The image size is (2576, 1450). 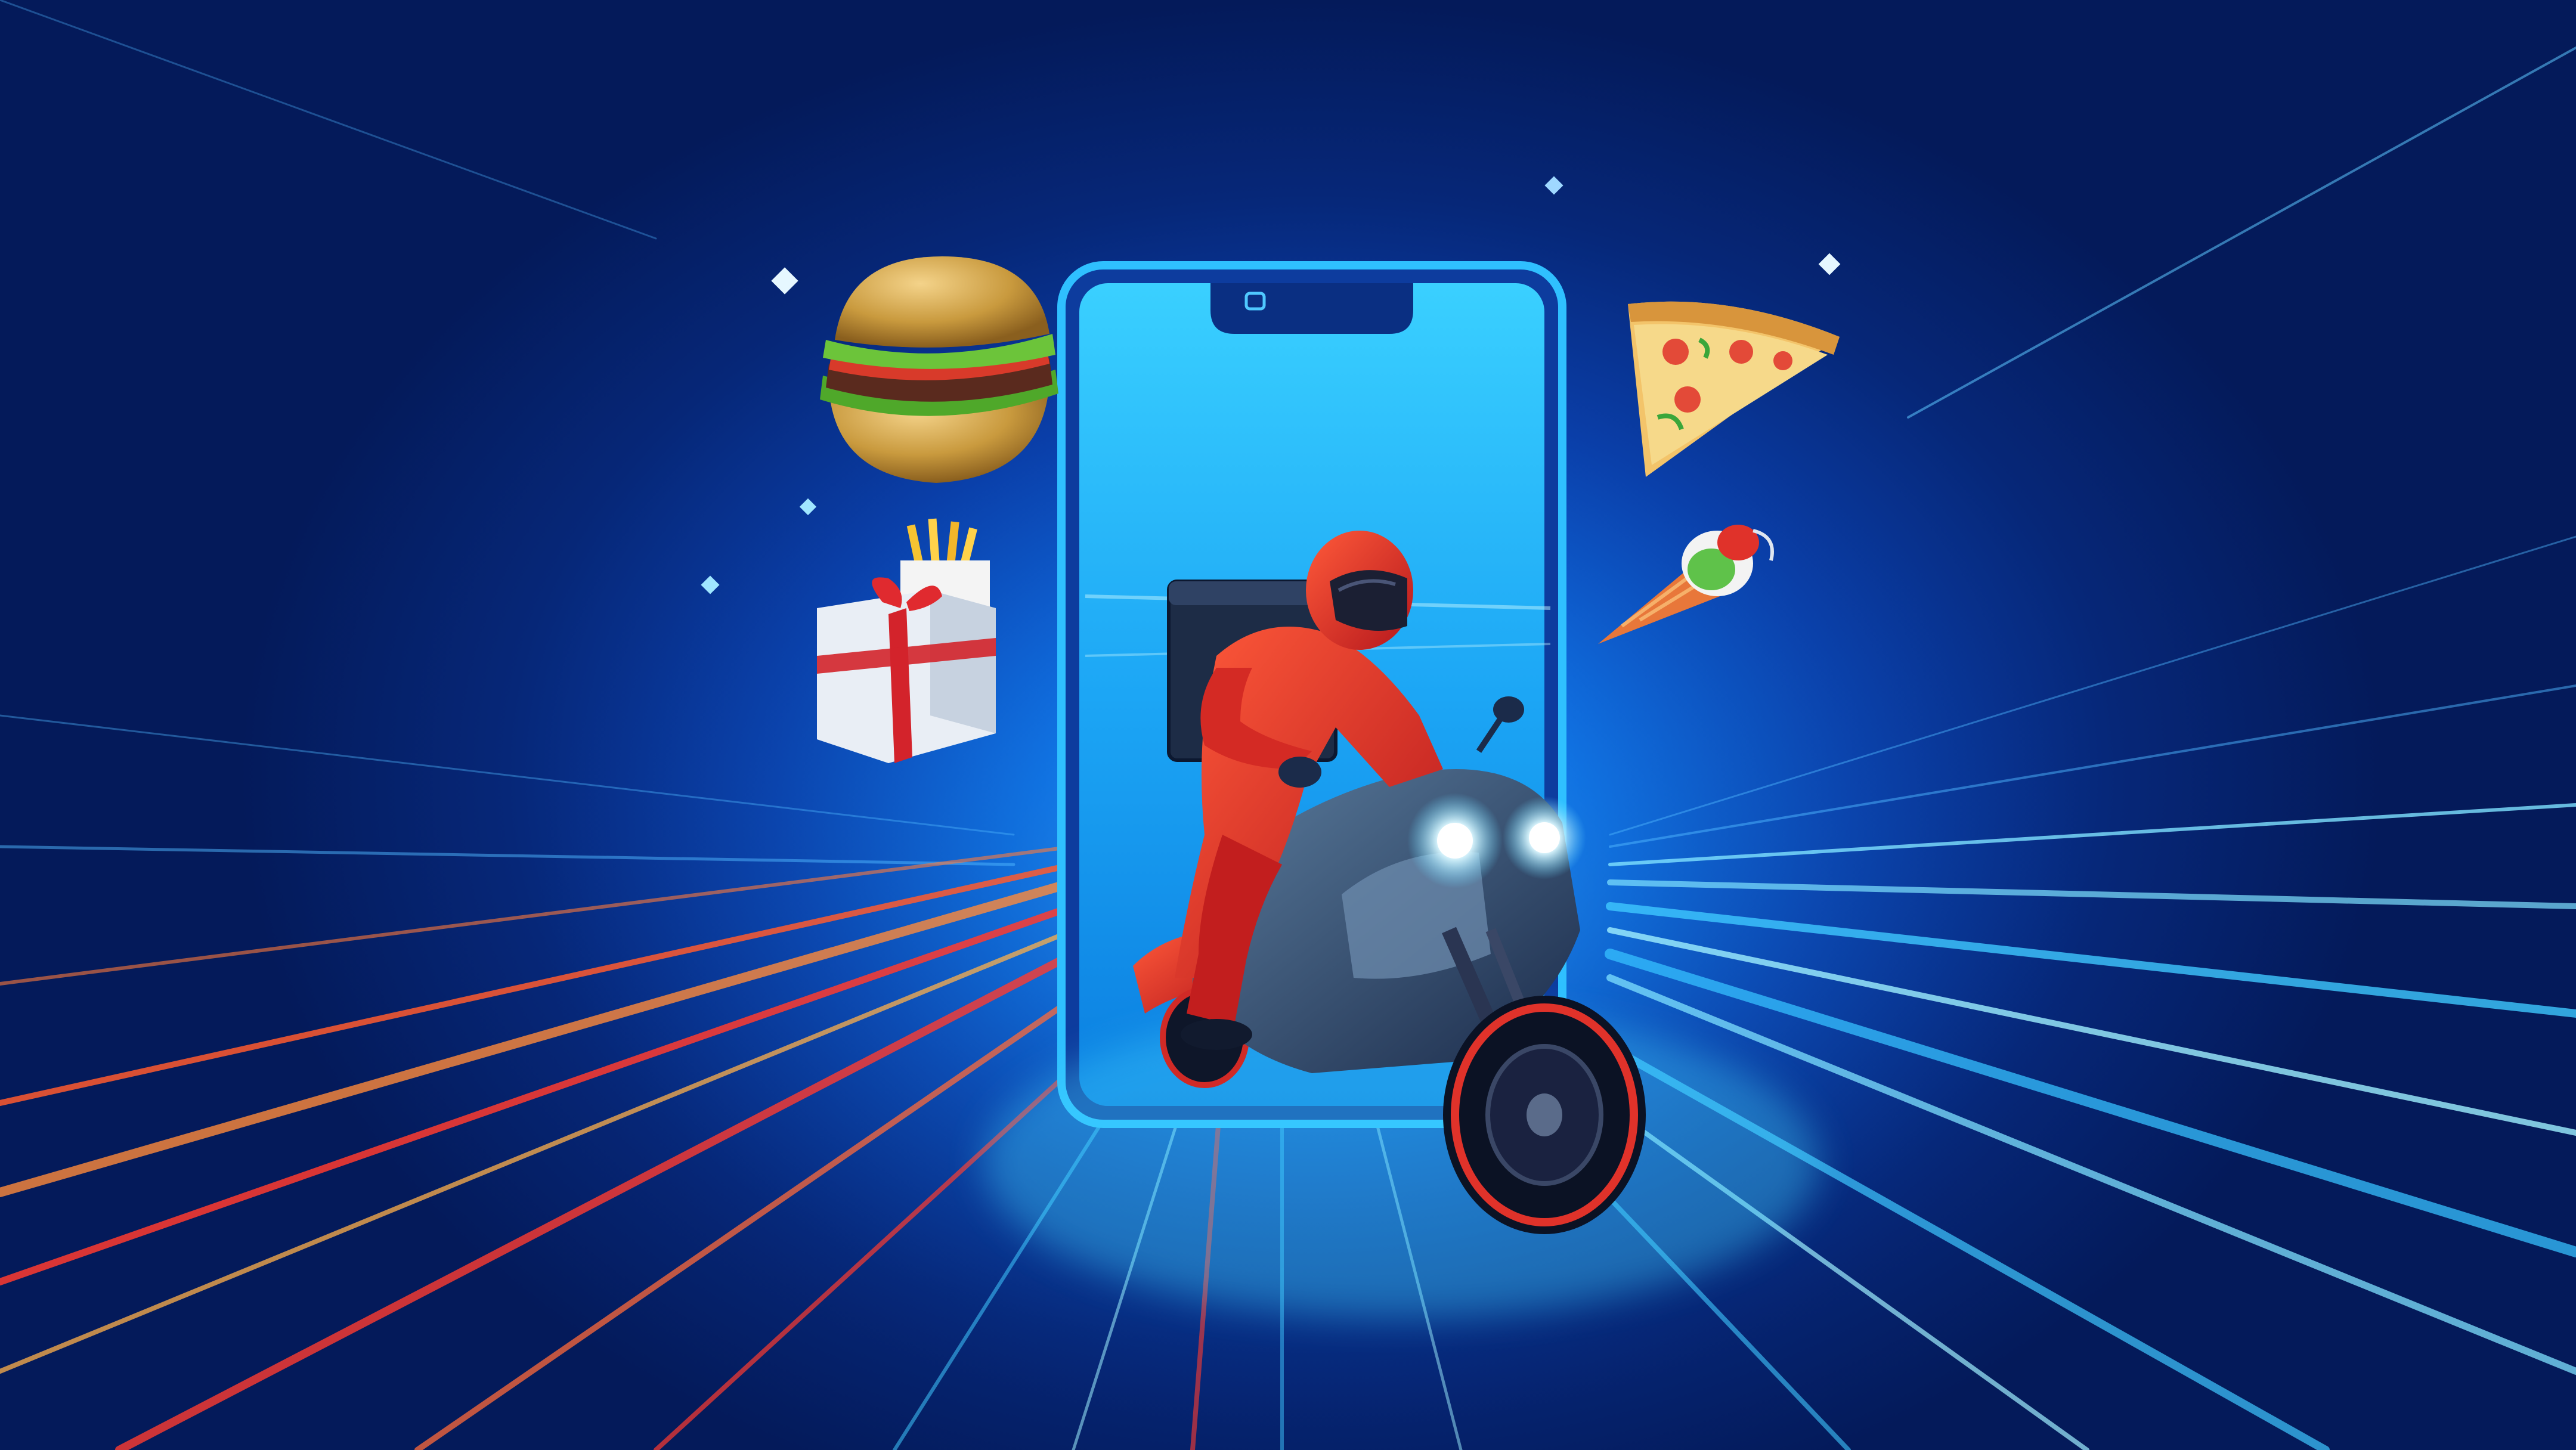 I want to click on front-wheel, so click(x=1545, y=1115).